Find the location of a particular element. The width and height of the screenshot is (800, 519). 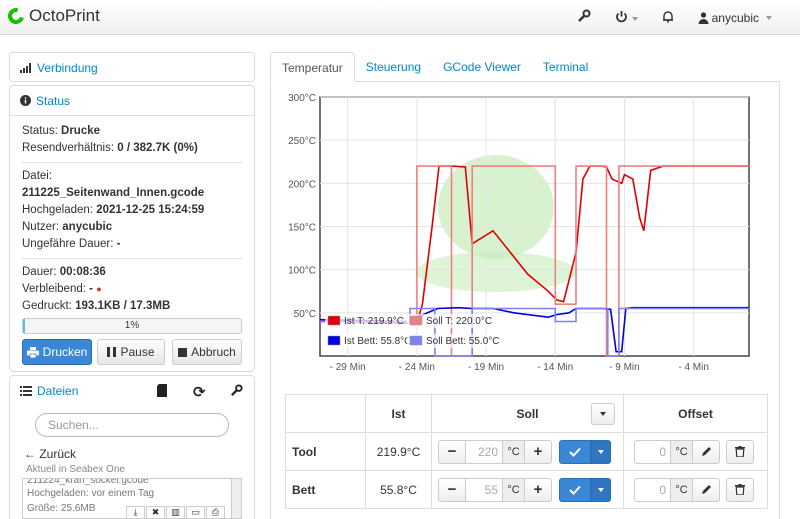

sd-card-icon is located at coordinates (162, 392).